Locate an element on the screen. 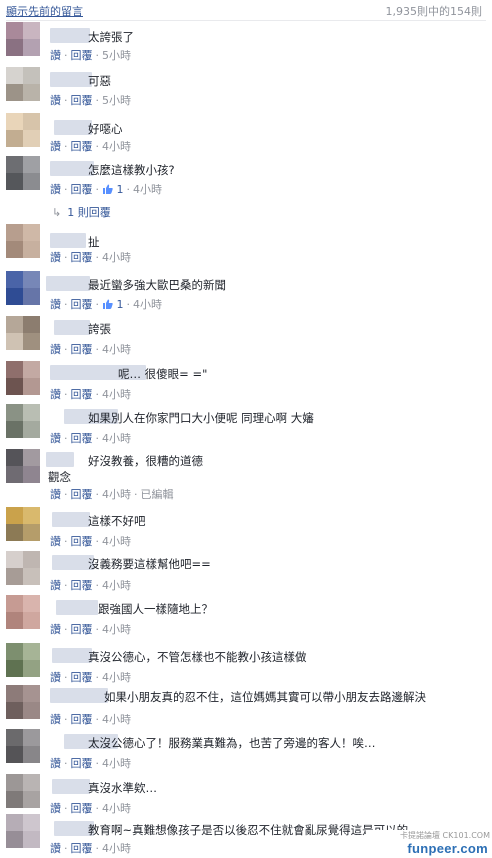 The image size is (492, 858). comment-actions: 讚 · 回覆 · 4小時 is located at coordinates (90, 438).